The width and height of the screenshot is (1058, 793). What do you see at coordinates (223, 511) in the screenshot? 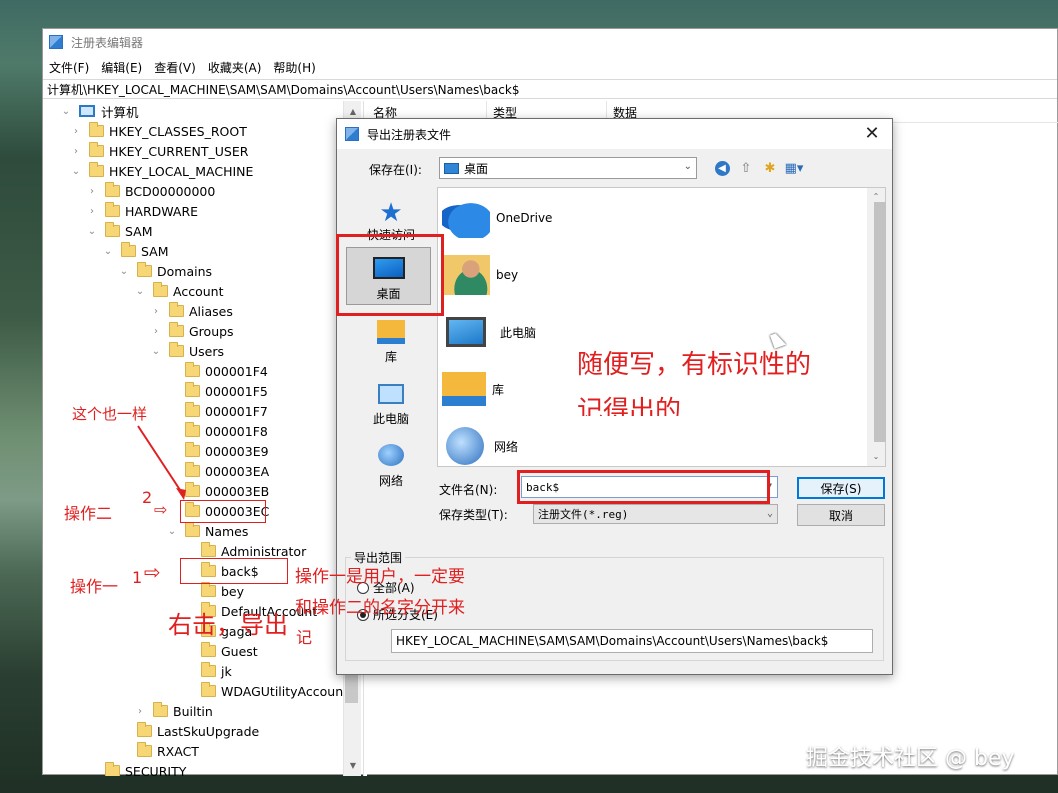
I see `highlight-000003EC` at bounding box center [223, 511].